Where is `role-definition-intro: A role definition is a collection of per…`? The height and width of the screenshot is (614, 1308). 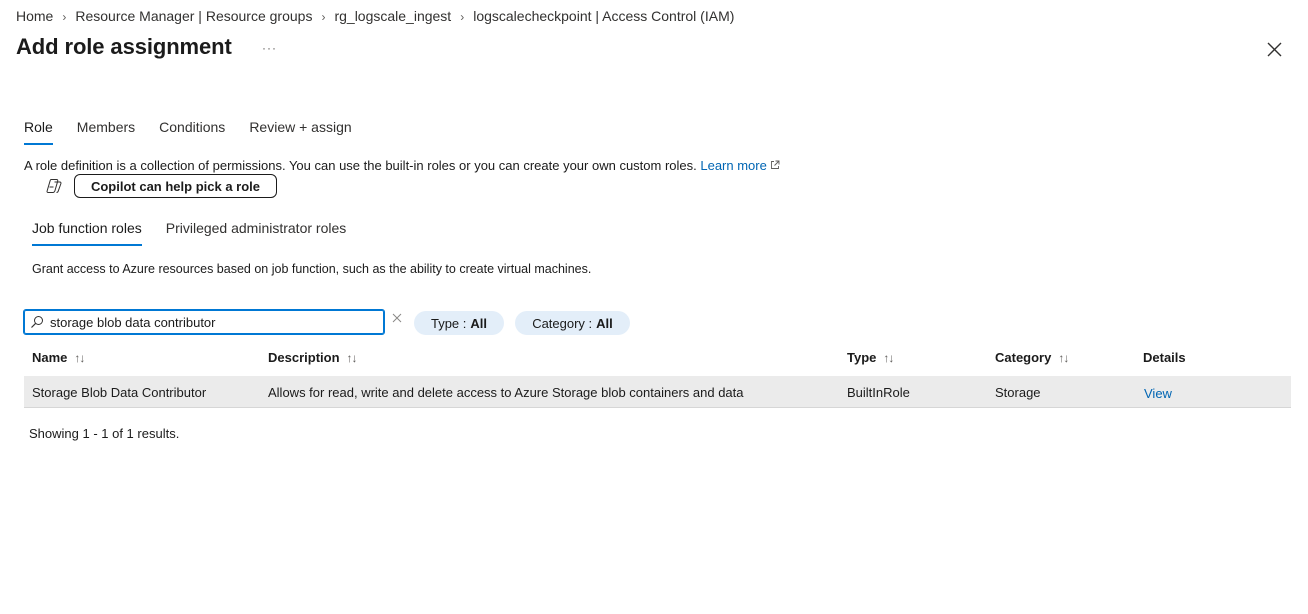 role-definition-intro: A role definition is a collection of per… is located at coordinates (402, 165).